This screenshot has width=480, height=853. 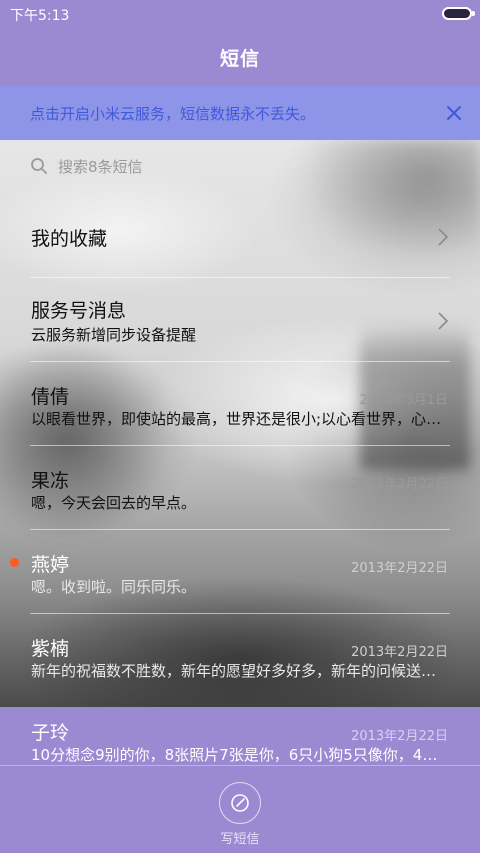 What do you see at coordinates (114, 335) in the screenshot?
I see `service-messages-subtitle: 云服务新增同步设备提醒` at bounding box center [114, 335].